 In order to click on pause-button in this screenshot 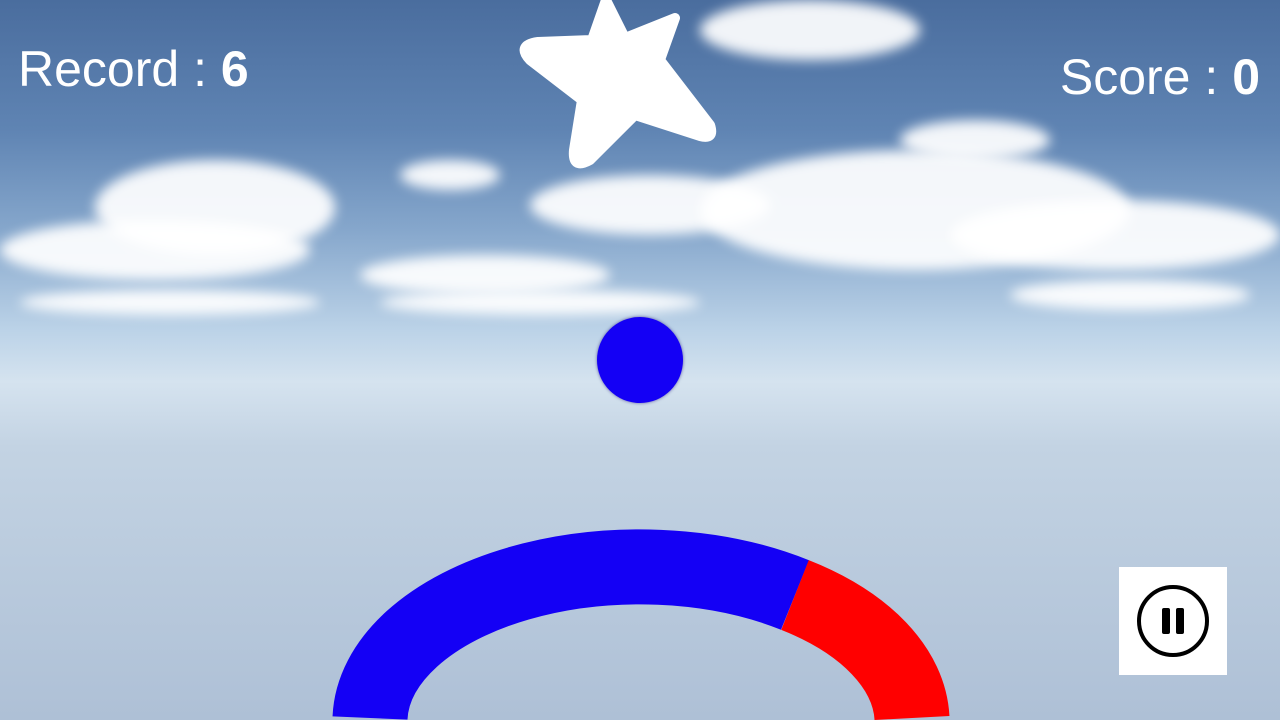, I will do `click(1173, 621)`.